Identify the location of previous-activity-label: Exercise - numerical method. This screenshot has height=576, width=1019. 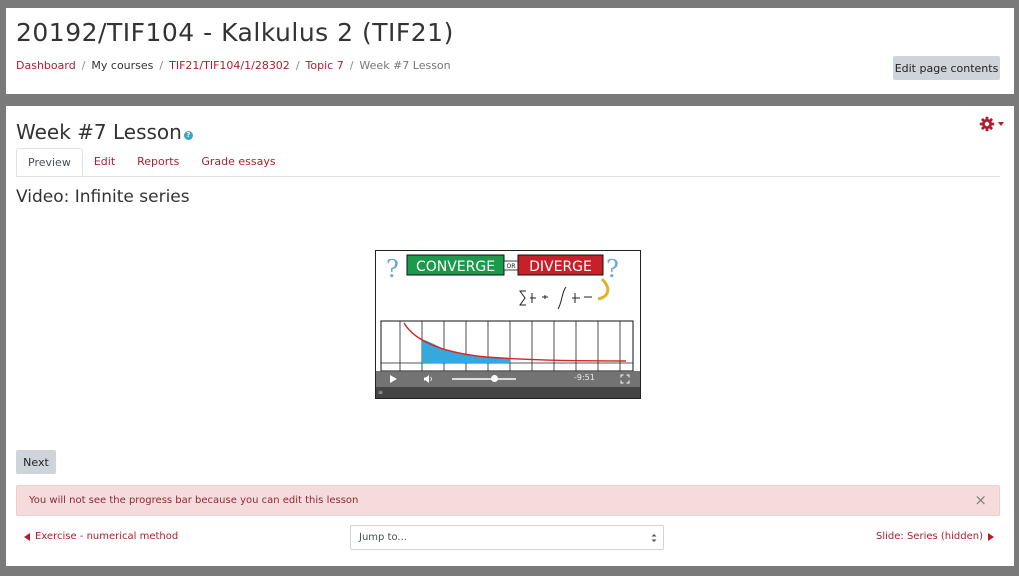
(107, 536).